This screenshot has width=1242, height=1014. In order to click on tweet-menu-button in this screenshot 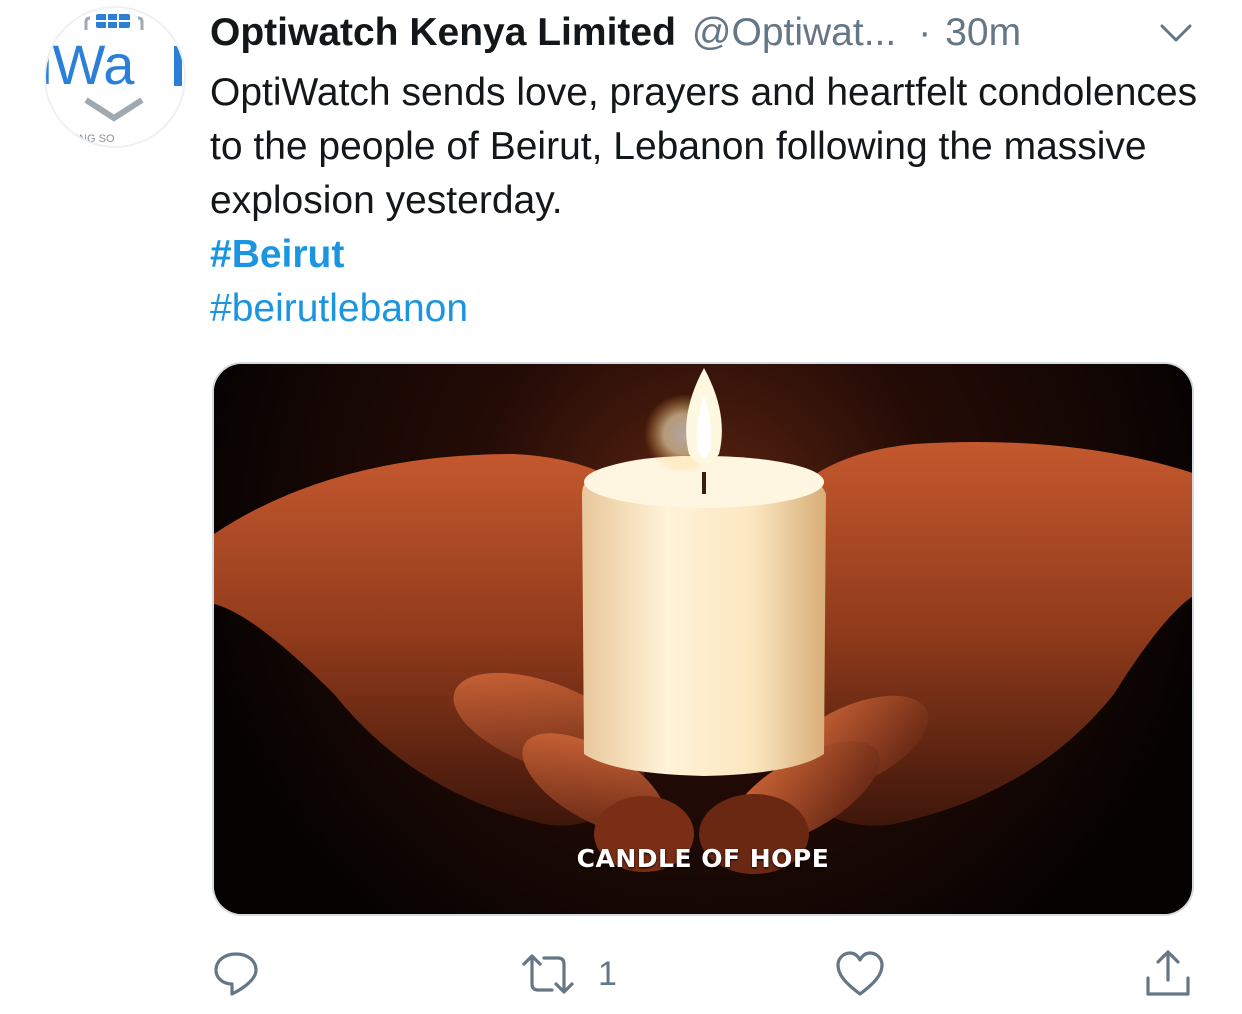, I will do `click(1176, 33)`.